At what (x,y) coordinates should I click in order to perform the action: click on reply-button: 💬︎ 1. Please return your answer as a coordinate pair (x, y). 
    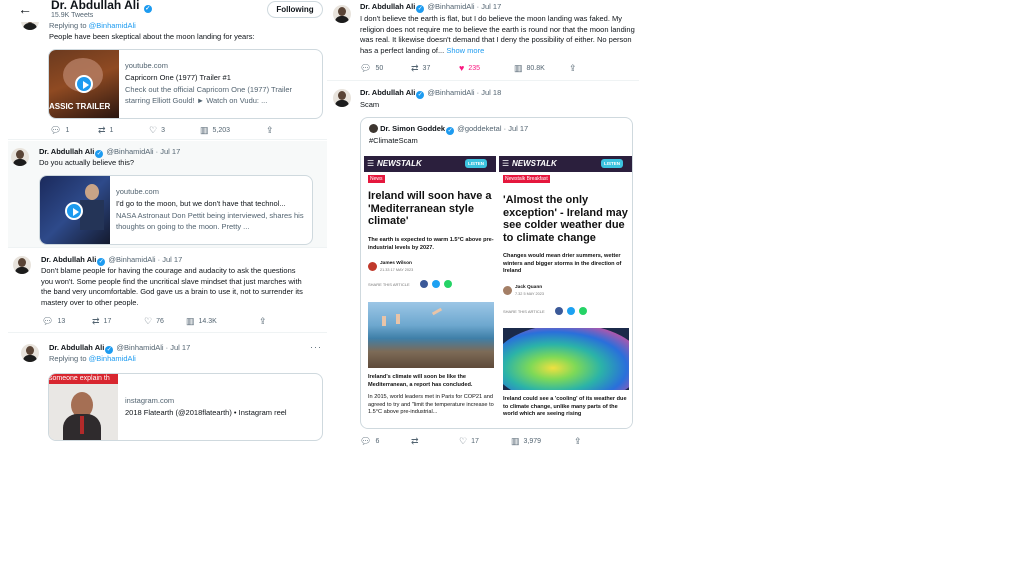
    Looking at the image, I should click on (59, 130).